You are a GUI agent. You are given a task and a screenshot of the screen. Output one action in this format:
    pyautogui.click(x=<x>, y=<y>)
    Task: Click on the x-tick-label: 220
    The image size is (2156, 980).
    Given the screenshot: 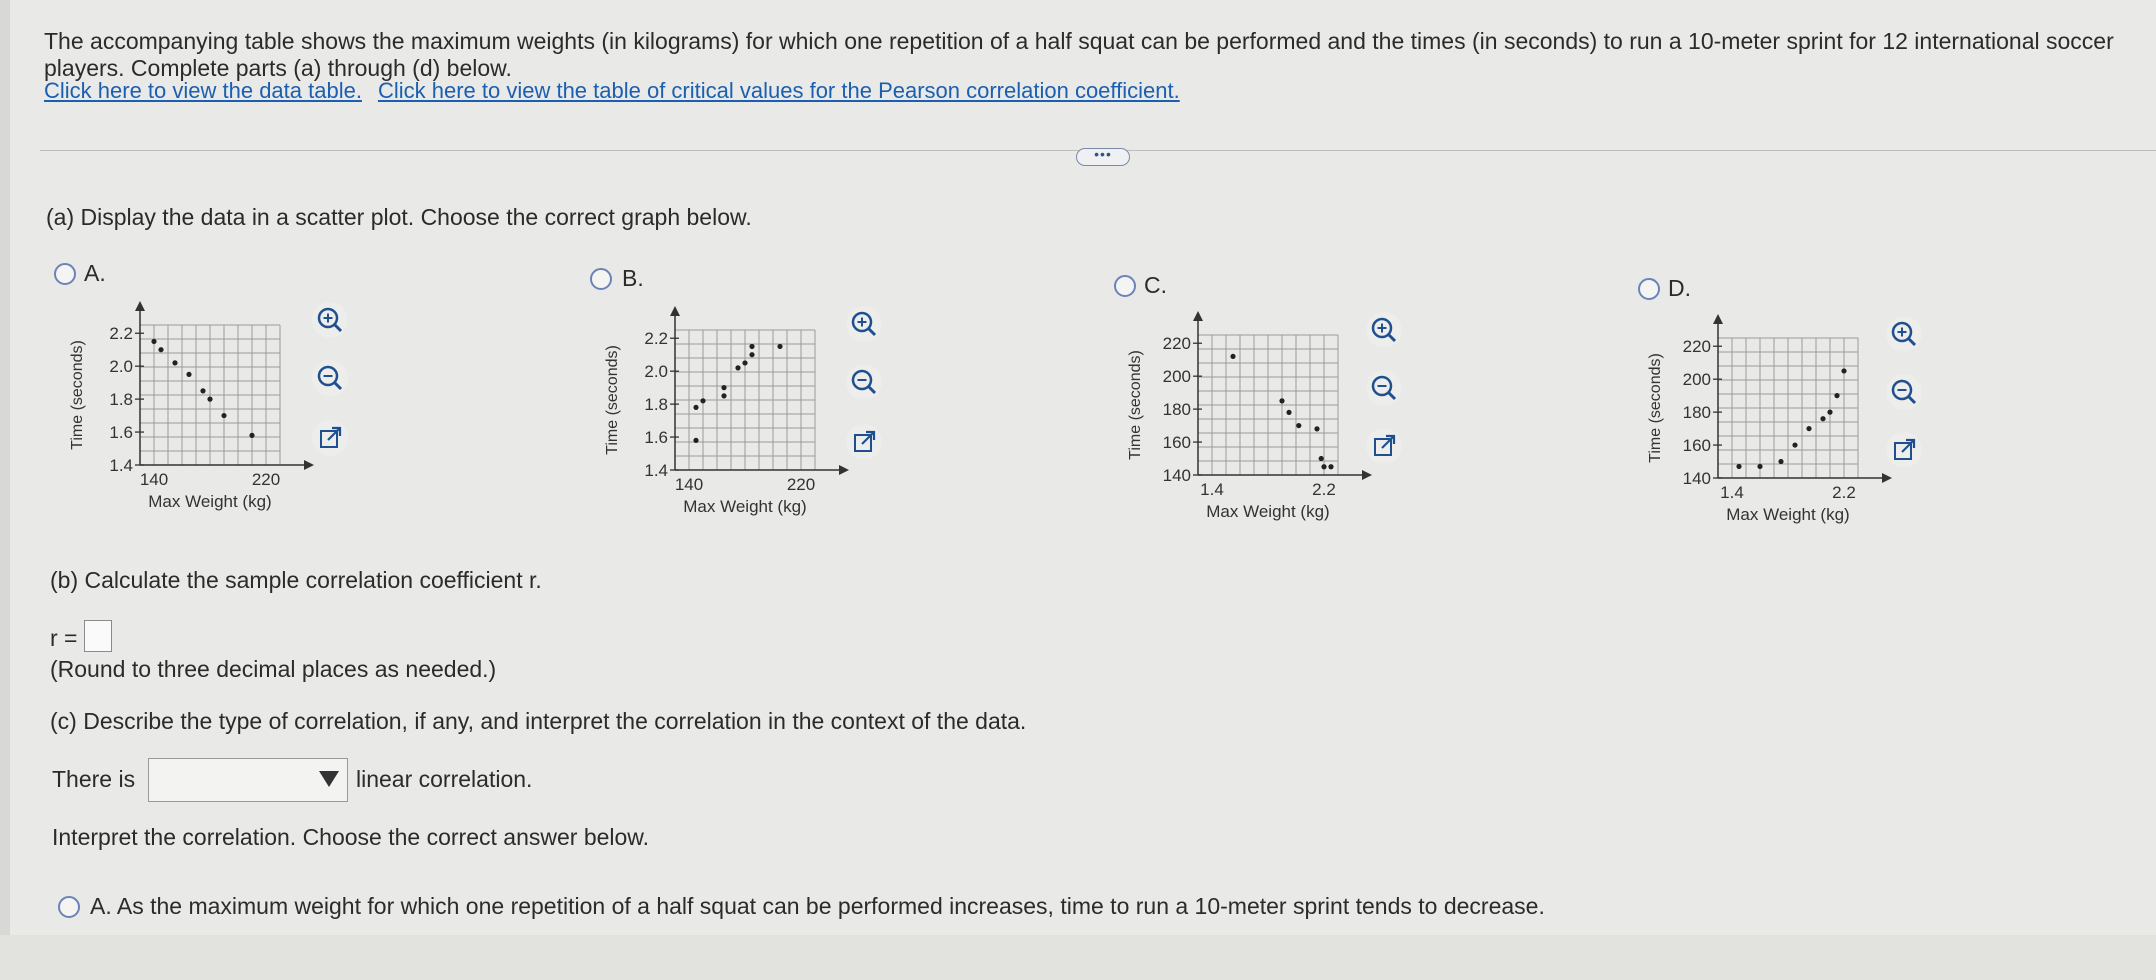 What is the action you would take?
    pyautogui.click(x=266, y=479)
    